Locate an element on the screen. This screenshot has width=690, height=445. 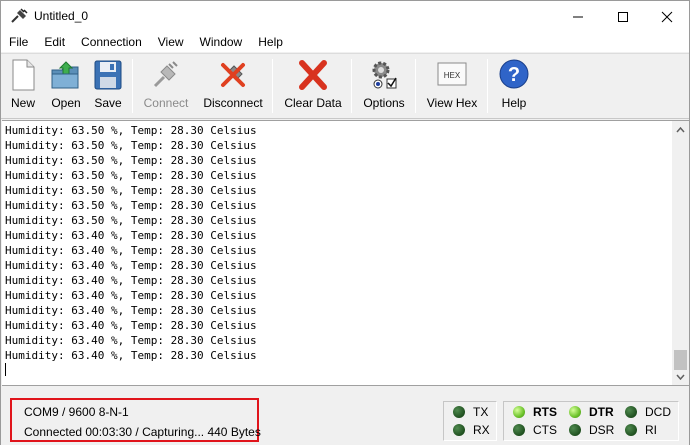
menu-view: View is located at coordinates (171, 42).